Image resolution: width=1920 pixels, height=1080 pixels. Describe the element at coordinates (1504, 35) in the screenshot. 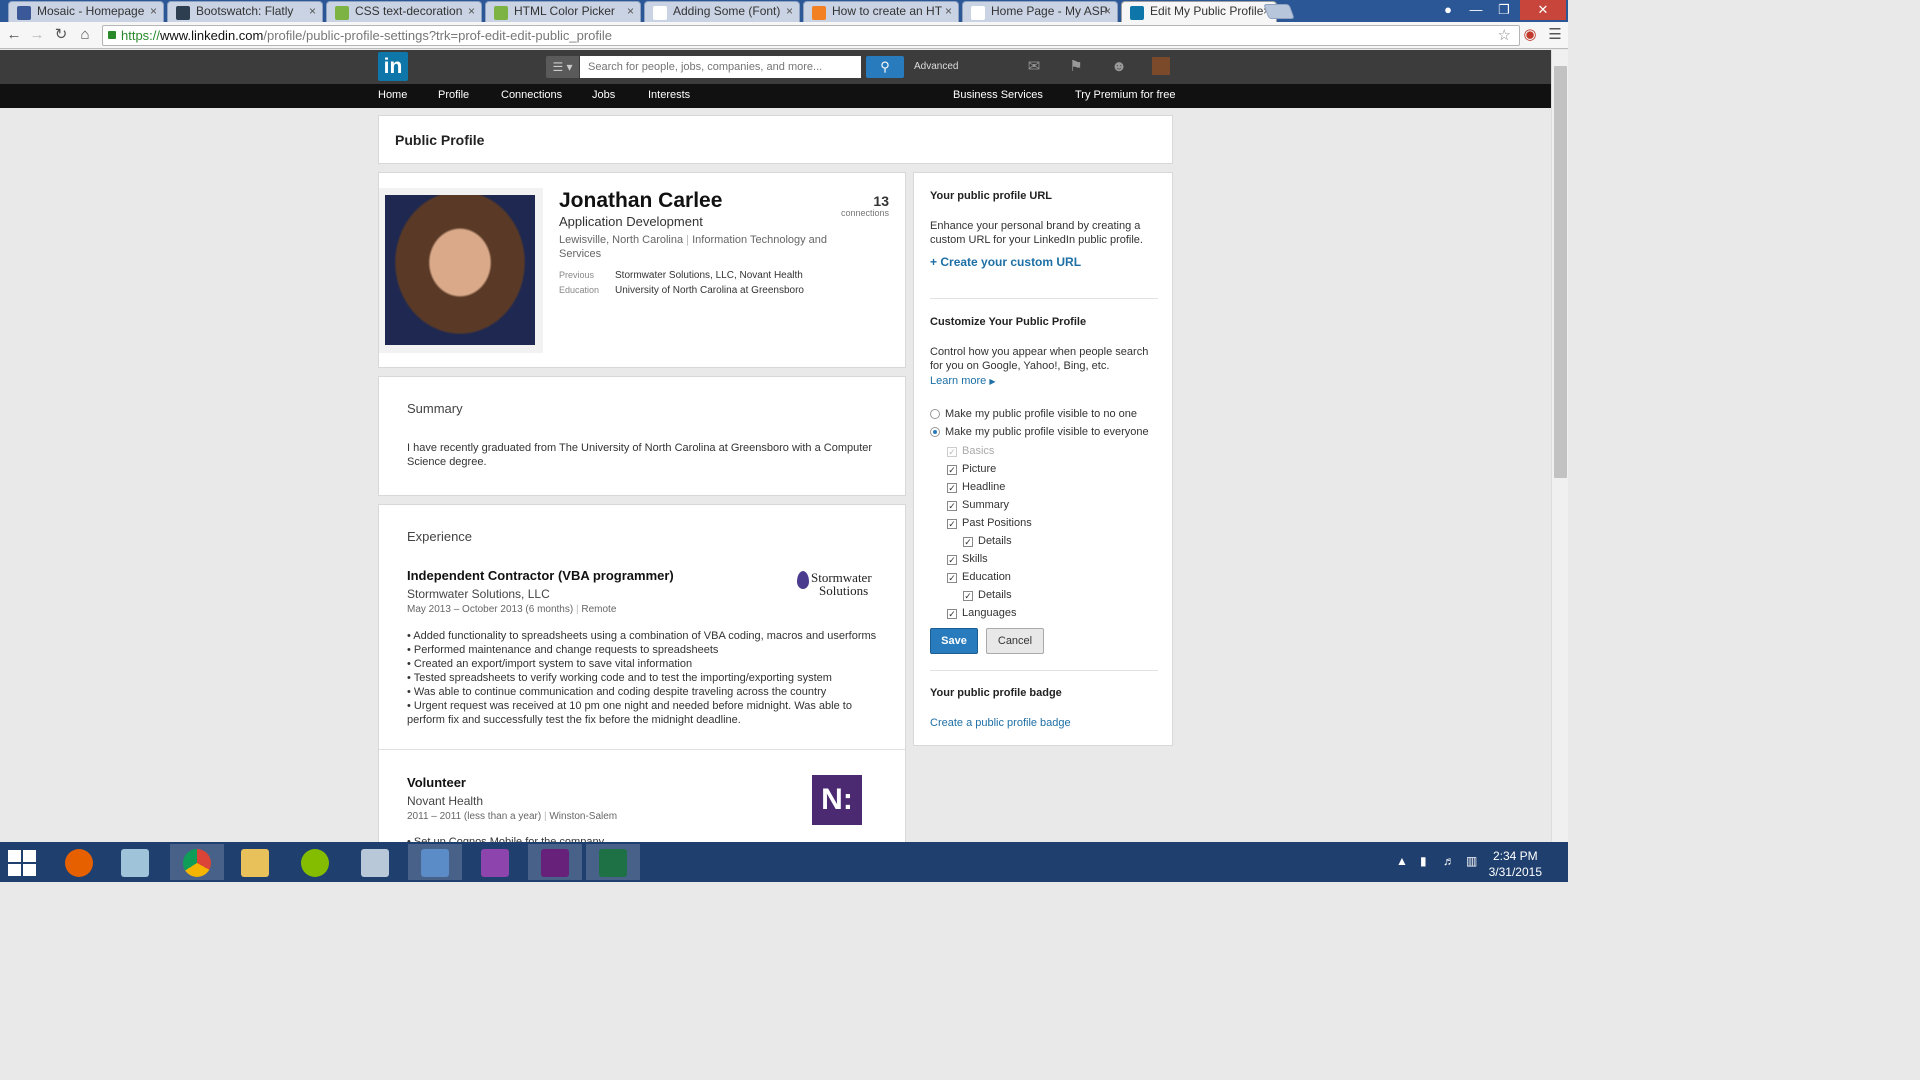

I see `bookmark-star-icon: ☆` at that location.